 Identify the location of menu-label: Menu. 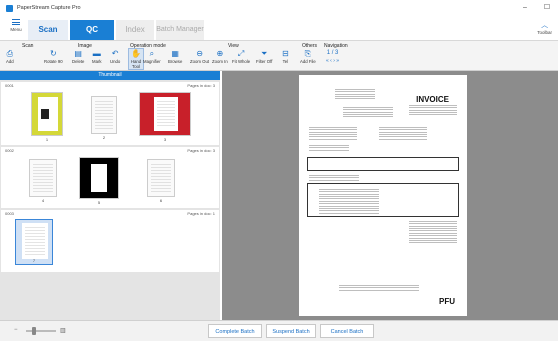
(16, 29).